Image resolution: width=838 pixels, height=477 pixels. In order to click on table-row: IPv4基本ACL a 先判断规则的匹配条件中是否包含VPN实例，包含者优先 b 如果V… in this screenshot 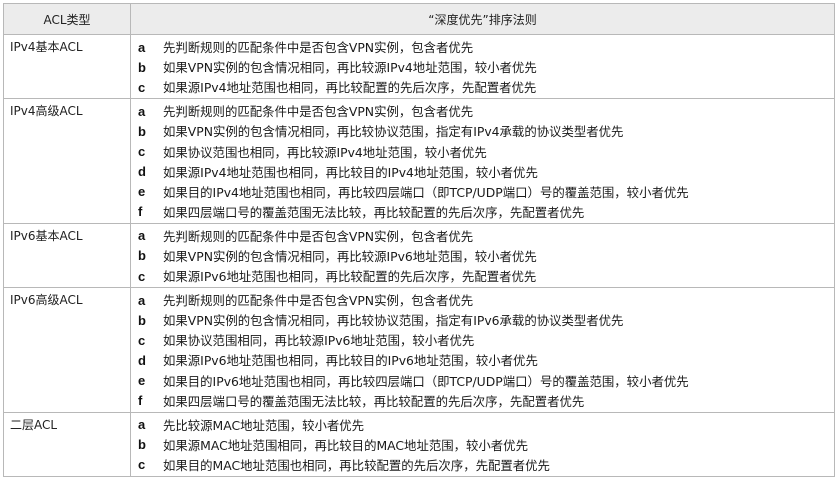, I will do `click(419, 66)`.